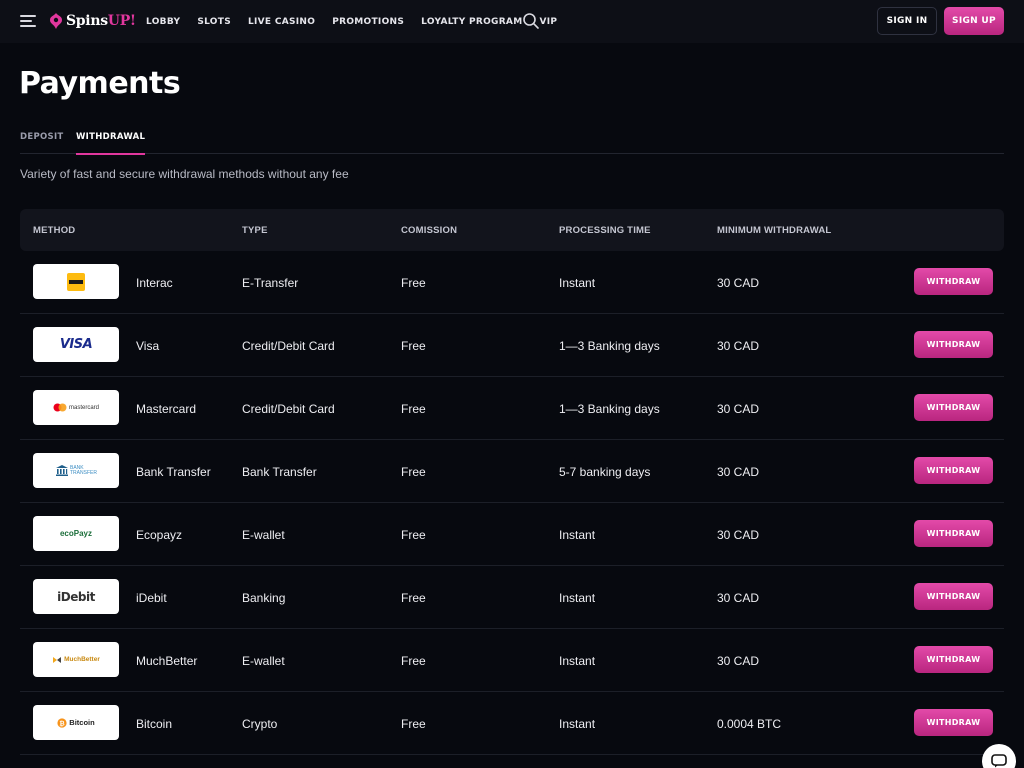 The height and width of the screenshot is (768, 1024). What do you see at coordinates (28, 21) in the screenshot?
I see `hamburger-menu-icon` at bounding box center [28, 21].